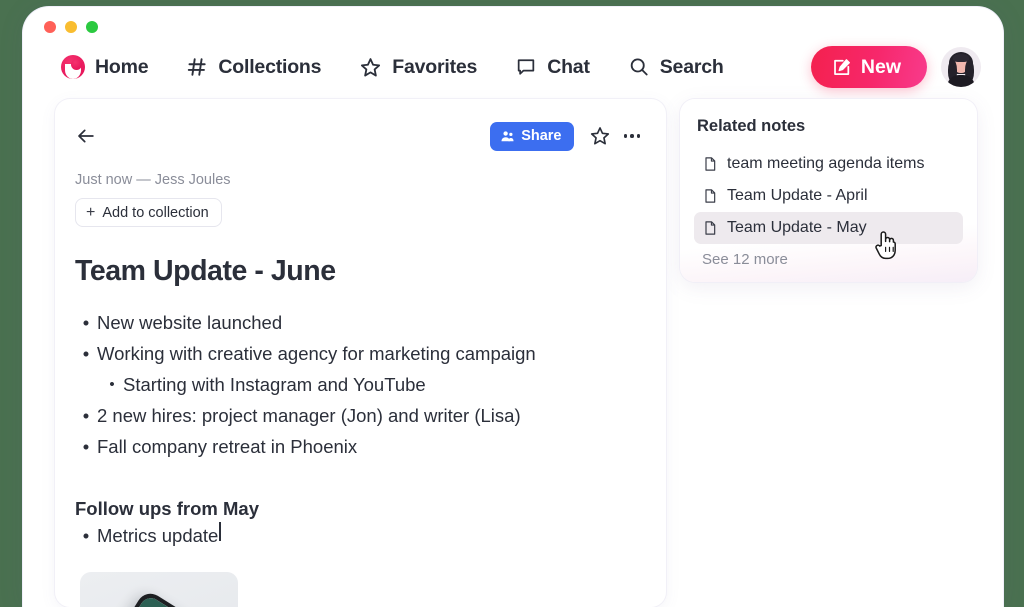  I want to click on nav-item-home-label: Home, so click(122, 66).